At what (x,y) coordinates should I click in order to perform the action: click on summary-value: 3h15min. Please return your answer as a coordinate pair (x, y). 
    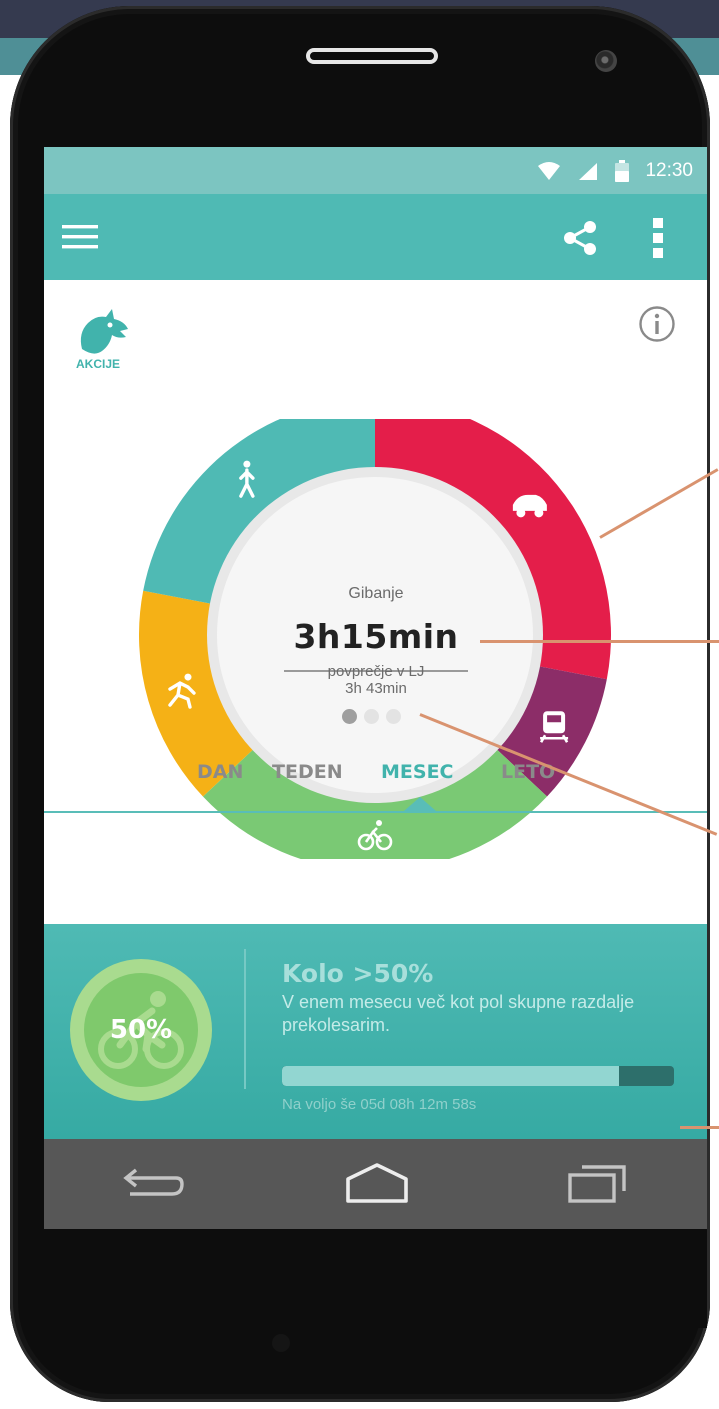
    Looking at the image, I should click on (376, 636).